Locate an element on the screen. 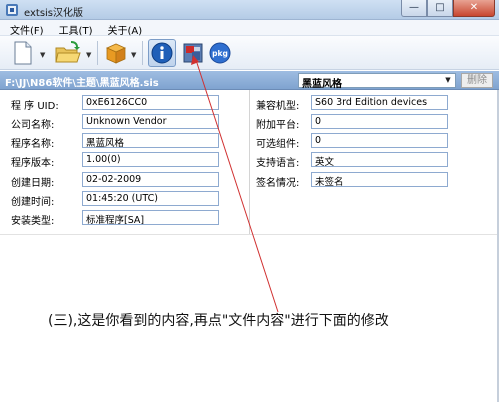  field-value: 标准程序[SA] is located at coordinates (150, 217).